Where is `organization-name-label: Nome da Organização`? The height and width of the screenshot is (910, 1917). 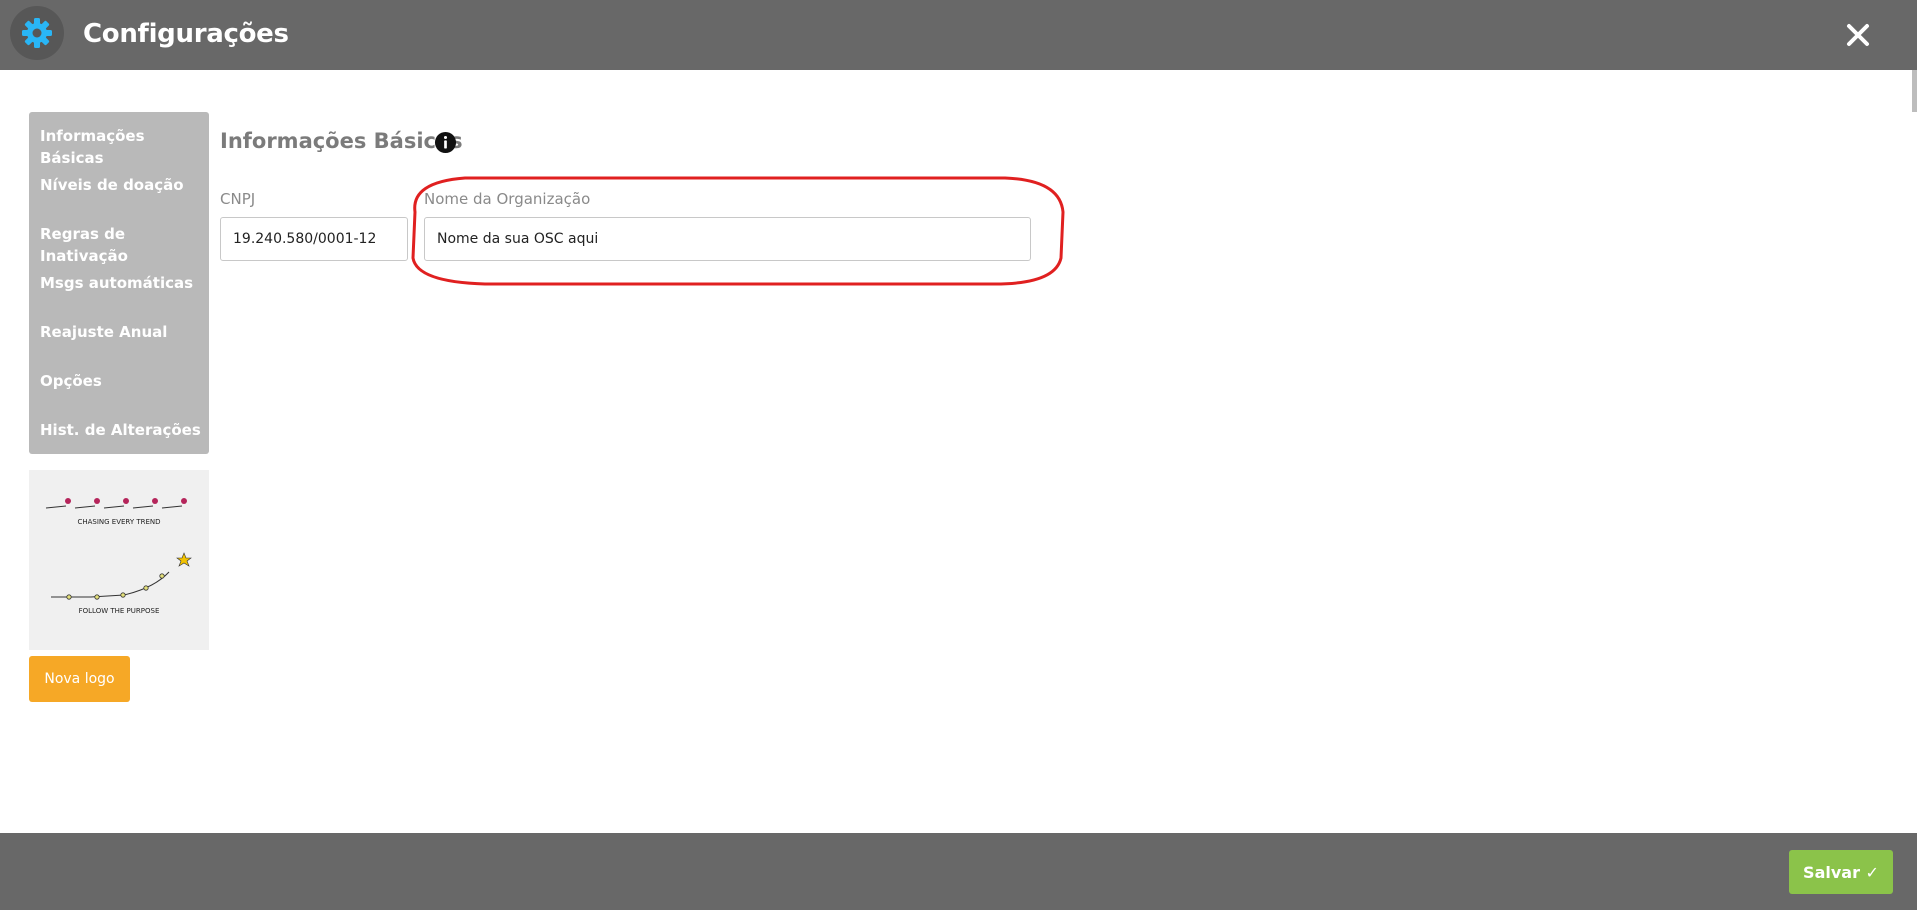
organization-name-label: Nome da Organização is located at coordinates (507, 199).